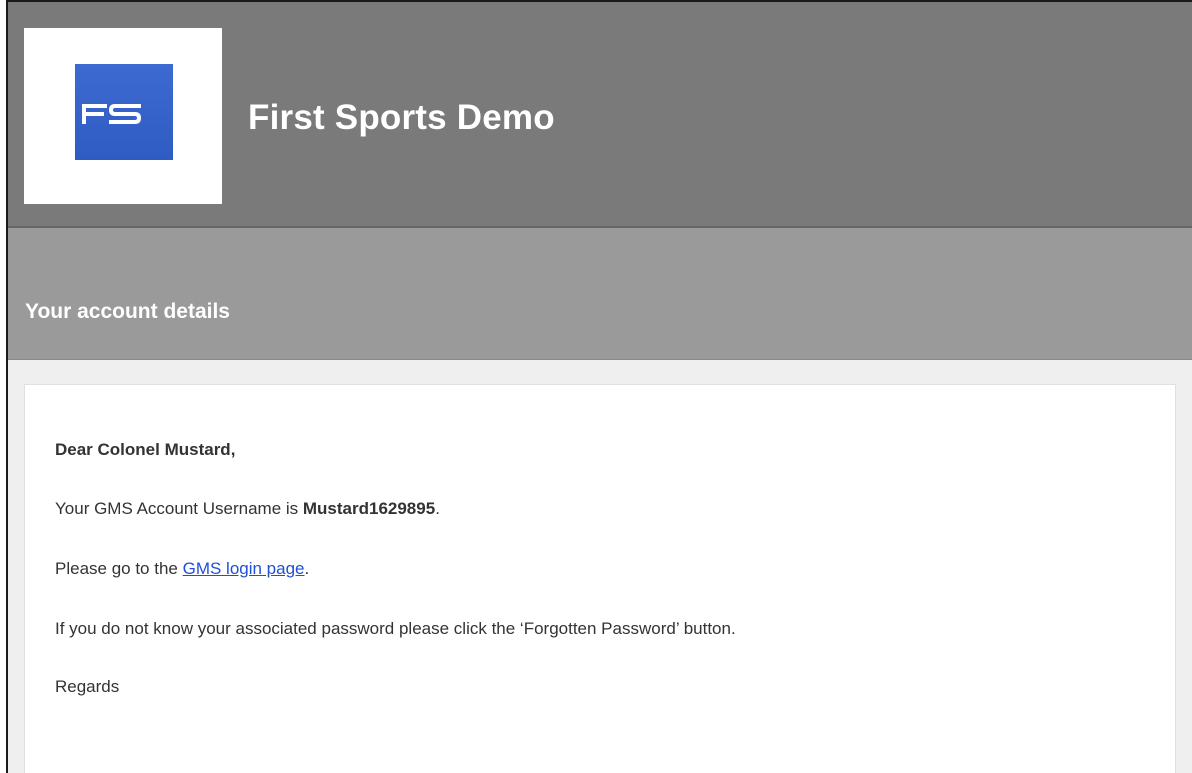  I want to click on username-value: Mustard1629895, so click(369, 508).